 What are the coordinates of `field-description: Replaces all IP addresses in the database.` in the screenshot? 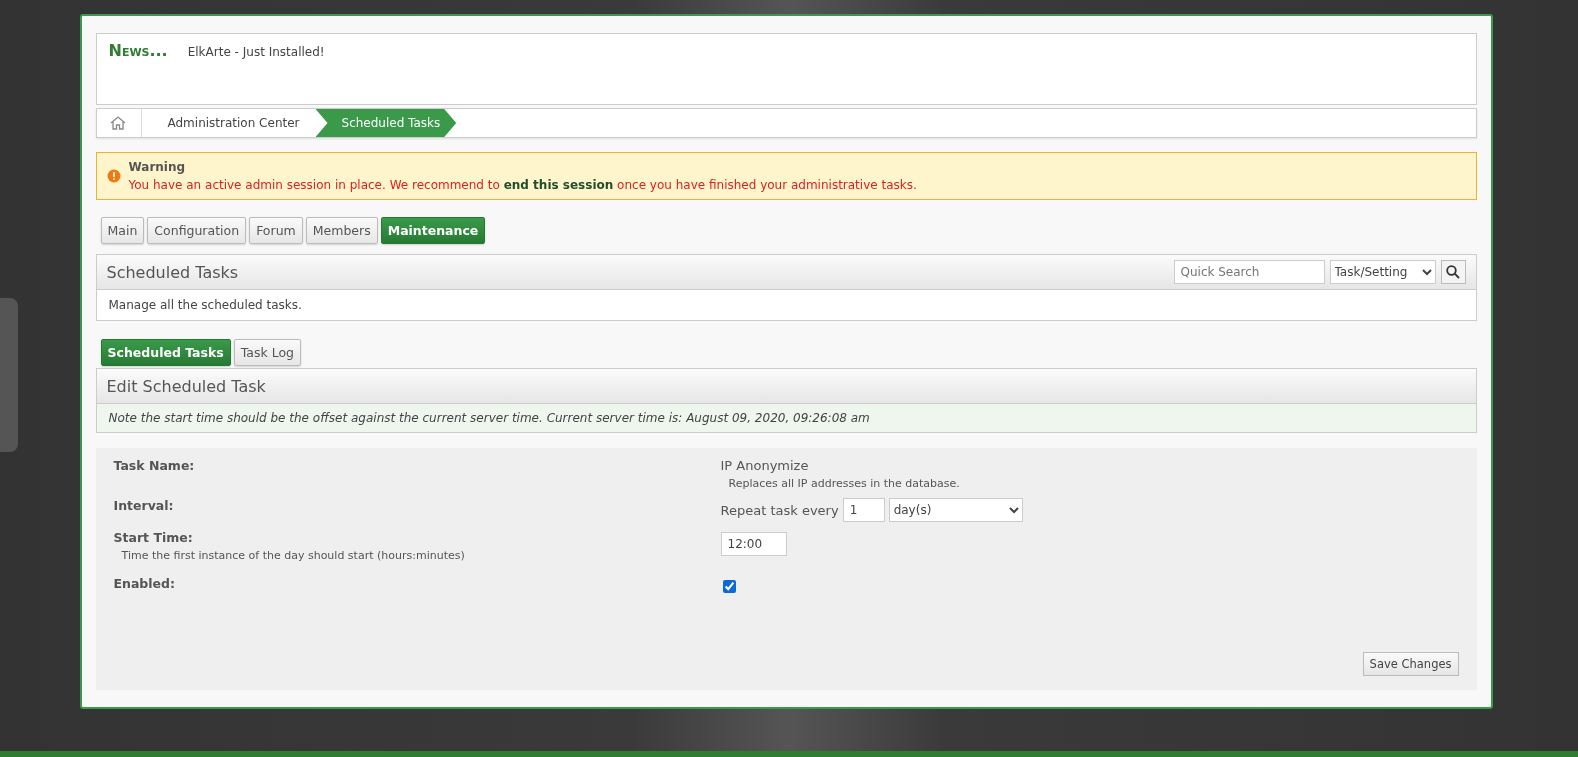 It's located at (844, 483).